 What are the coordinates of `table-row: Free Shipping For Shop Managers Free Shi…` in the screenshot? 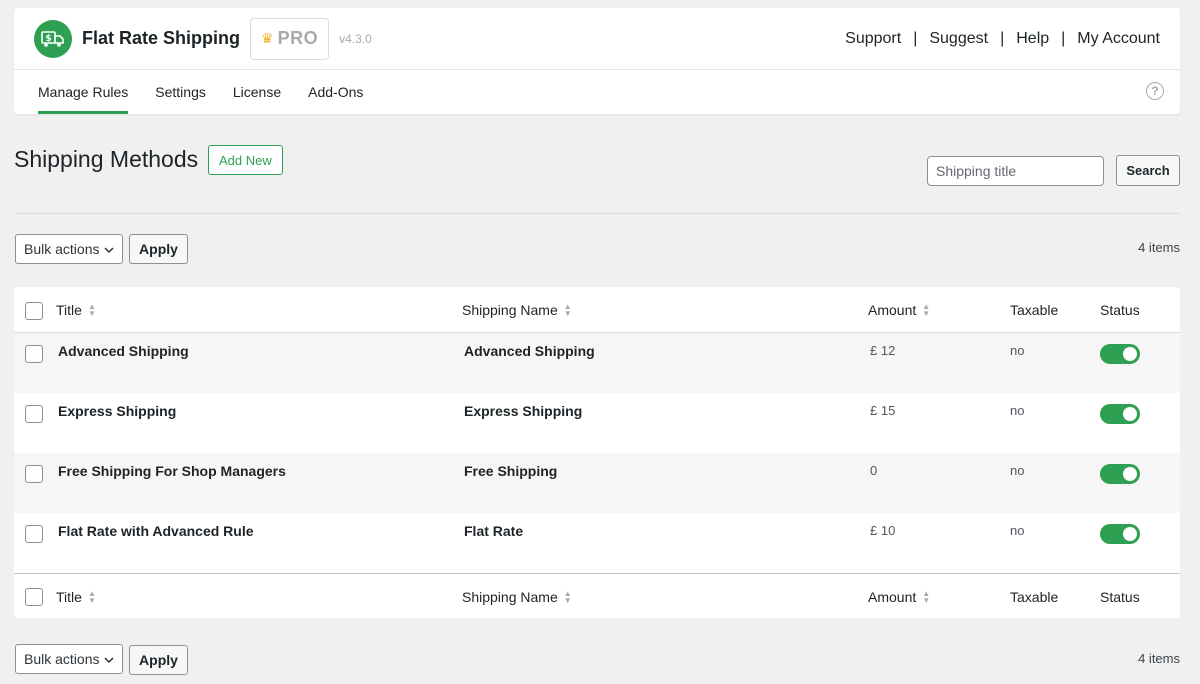 It's located at (597, 483).